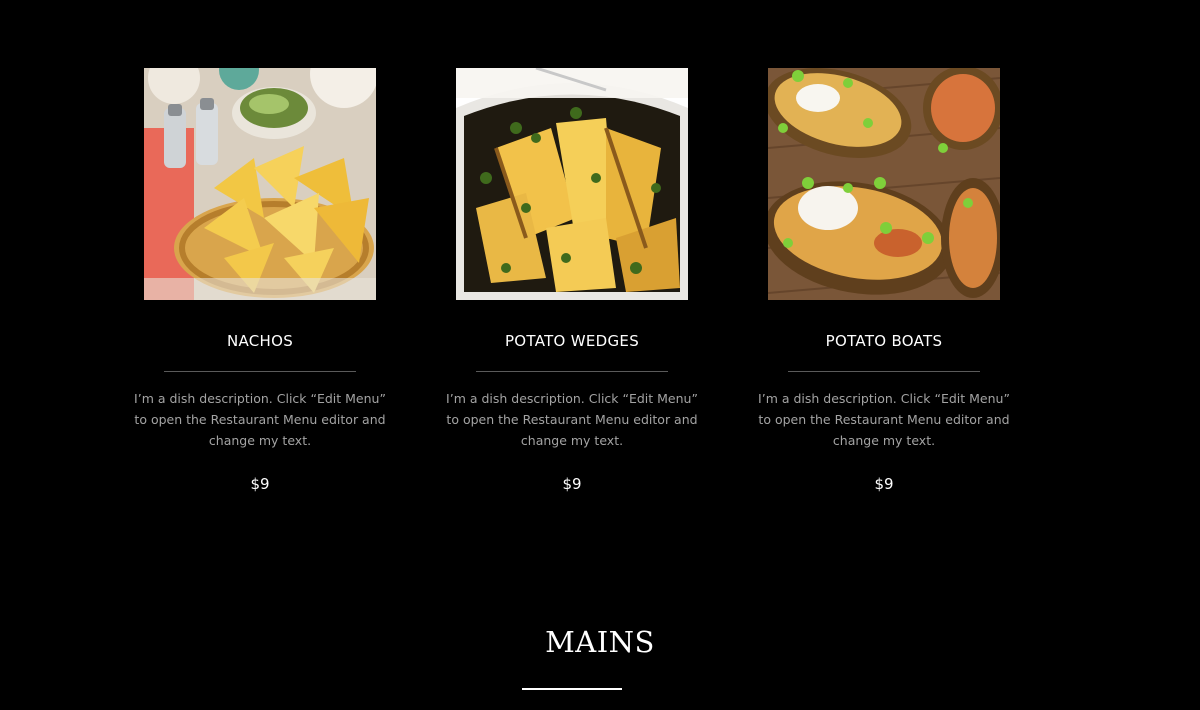 The height and width of the screenshot is (710, 1200). Describe the element at coordinates (884, 341) in the screenshot. I see `dish-name: POTATO BOATS` at that location.